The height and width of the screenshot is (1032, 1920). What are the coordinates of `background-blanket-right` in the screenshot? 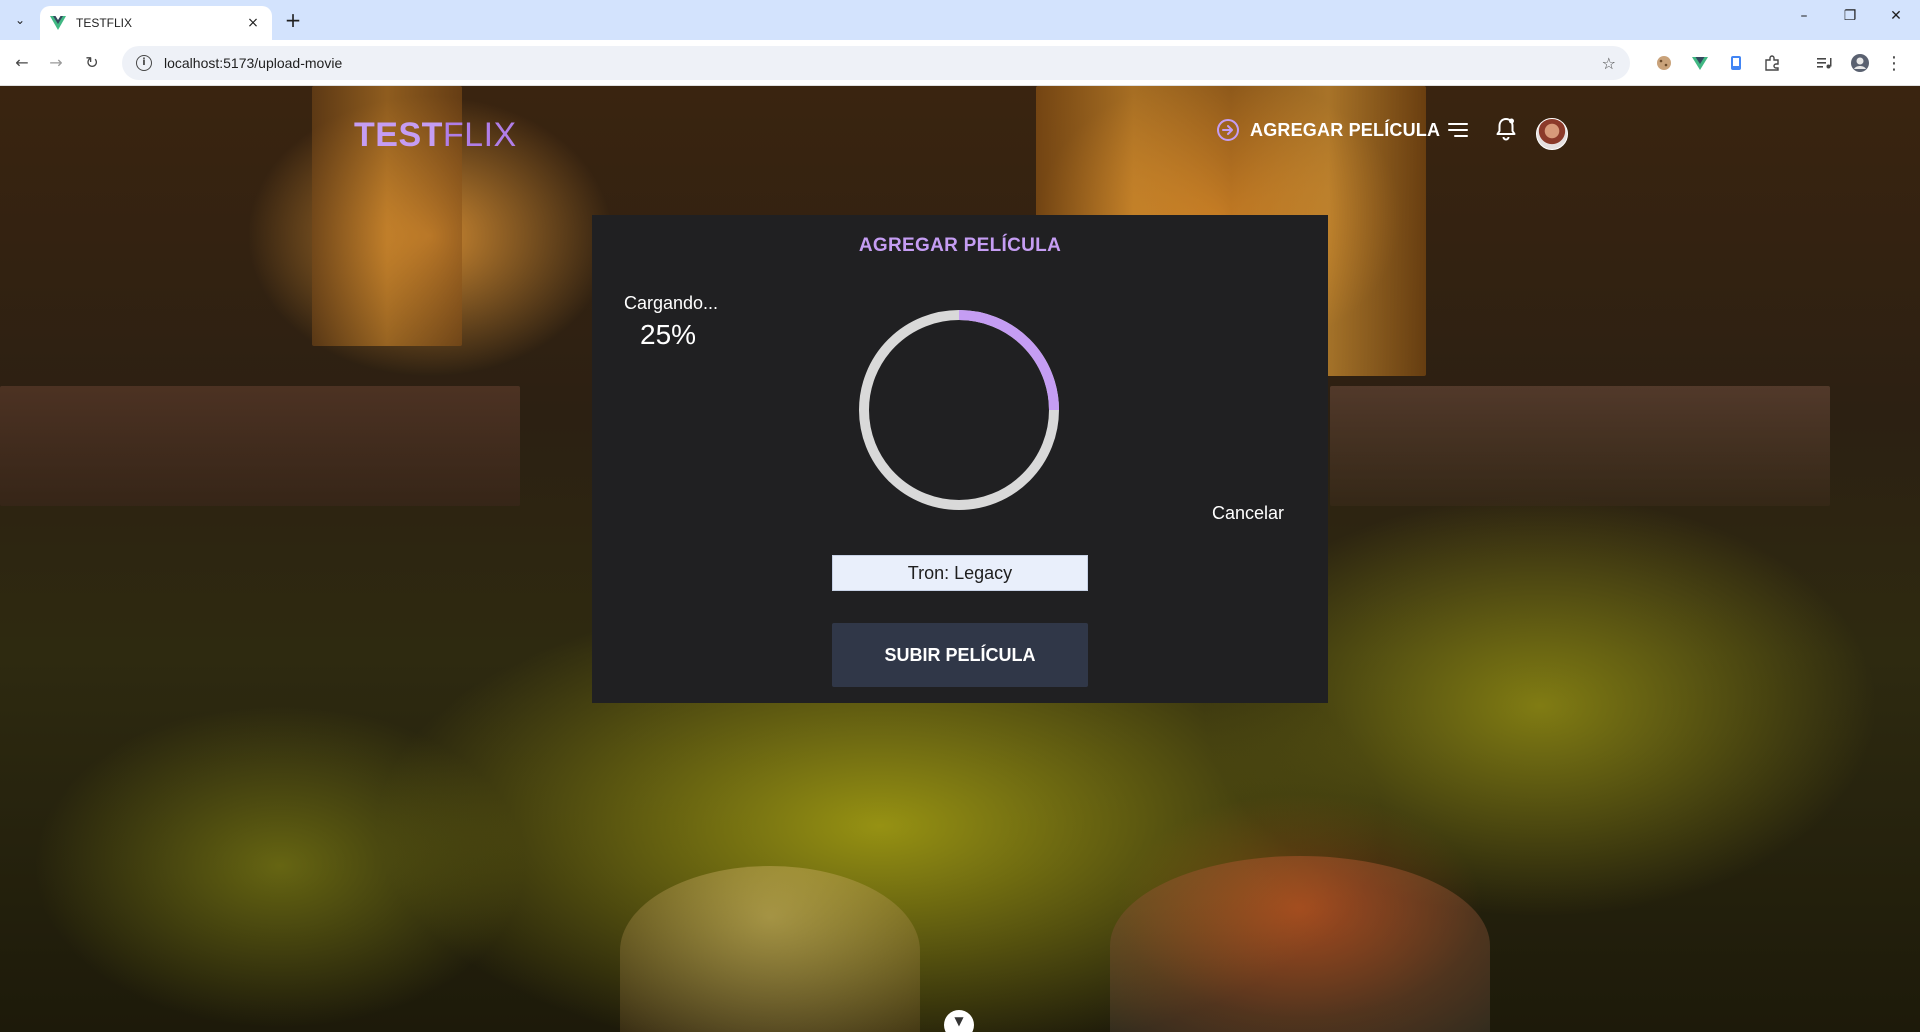 It's located at (1580, 446).